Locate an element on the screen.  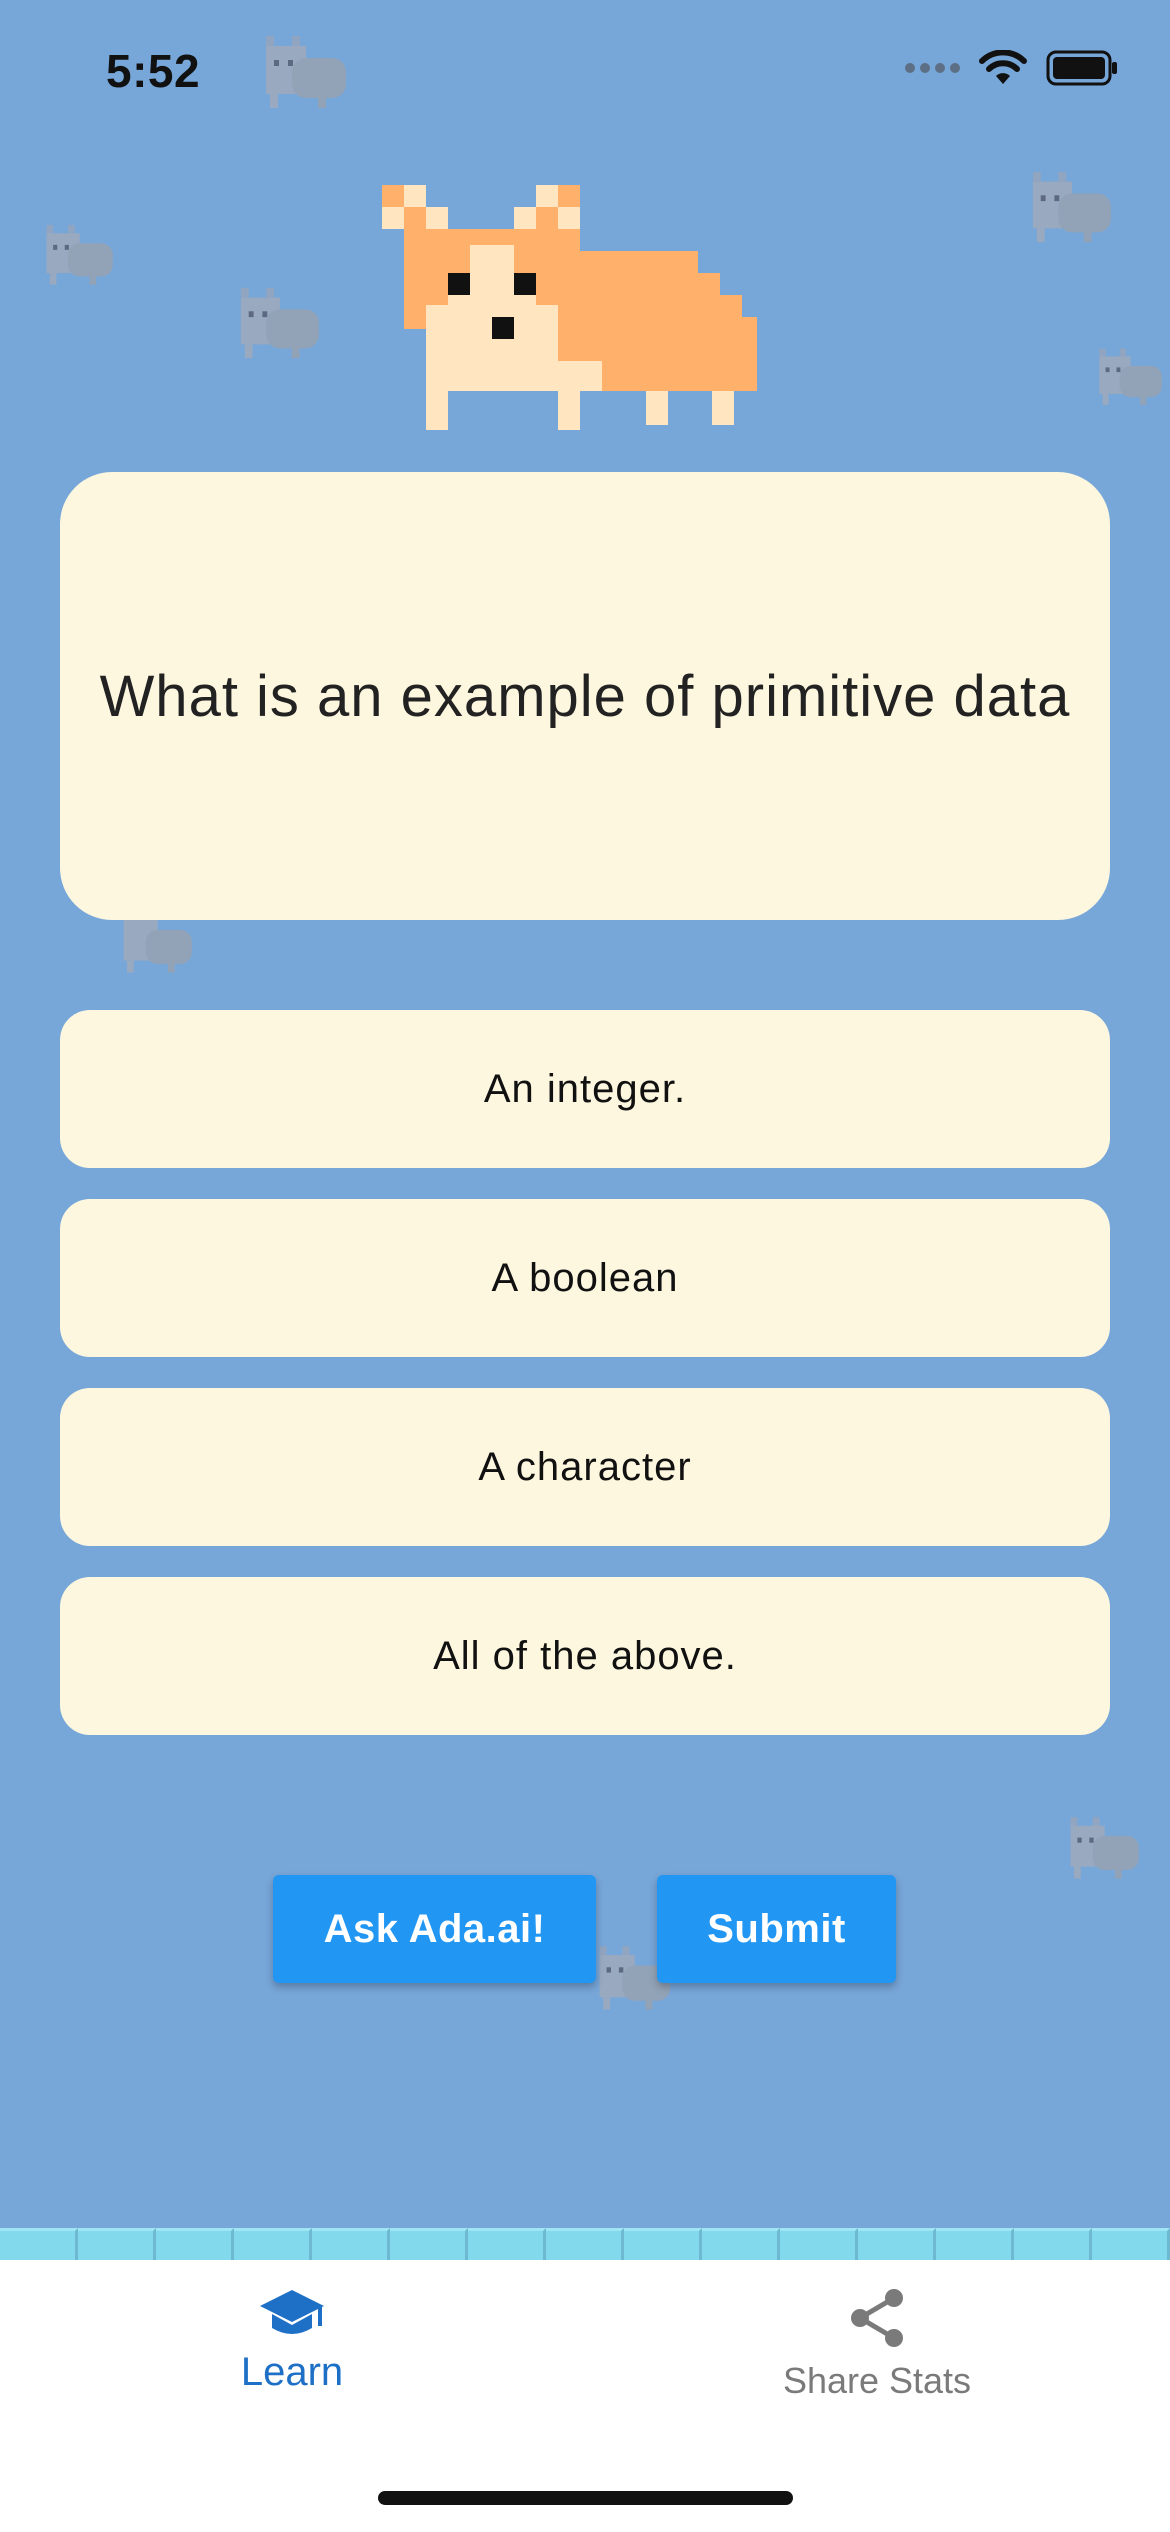
submit-button: Submit is located at coordinates (776, 1929).